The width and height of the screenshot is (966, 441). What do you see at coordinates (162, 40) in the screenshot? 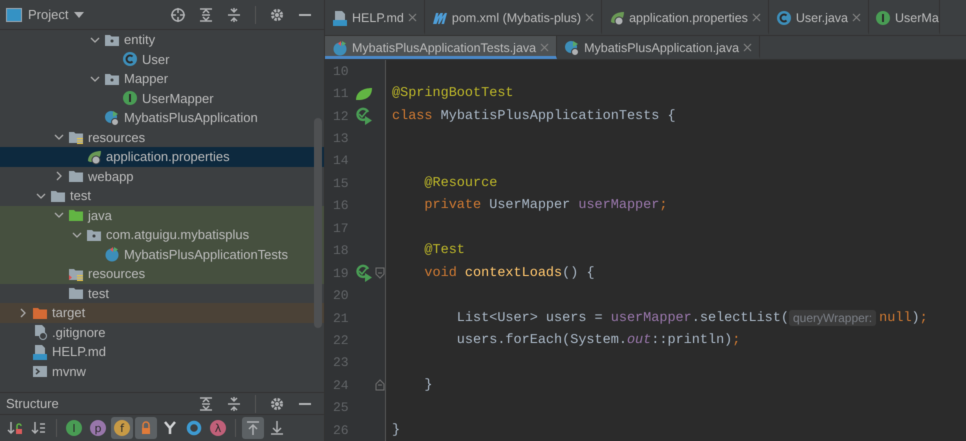
I see `tree-row: entity` at bounding box center [162, 40].